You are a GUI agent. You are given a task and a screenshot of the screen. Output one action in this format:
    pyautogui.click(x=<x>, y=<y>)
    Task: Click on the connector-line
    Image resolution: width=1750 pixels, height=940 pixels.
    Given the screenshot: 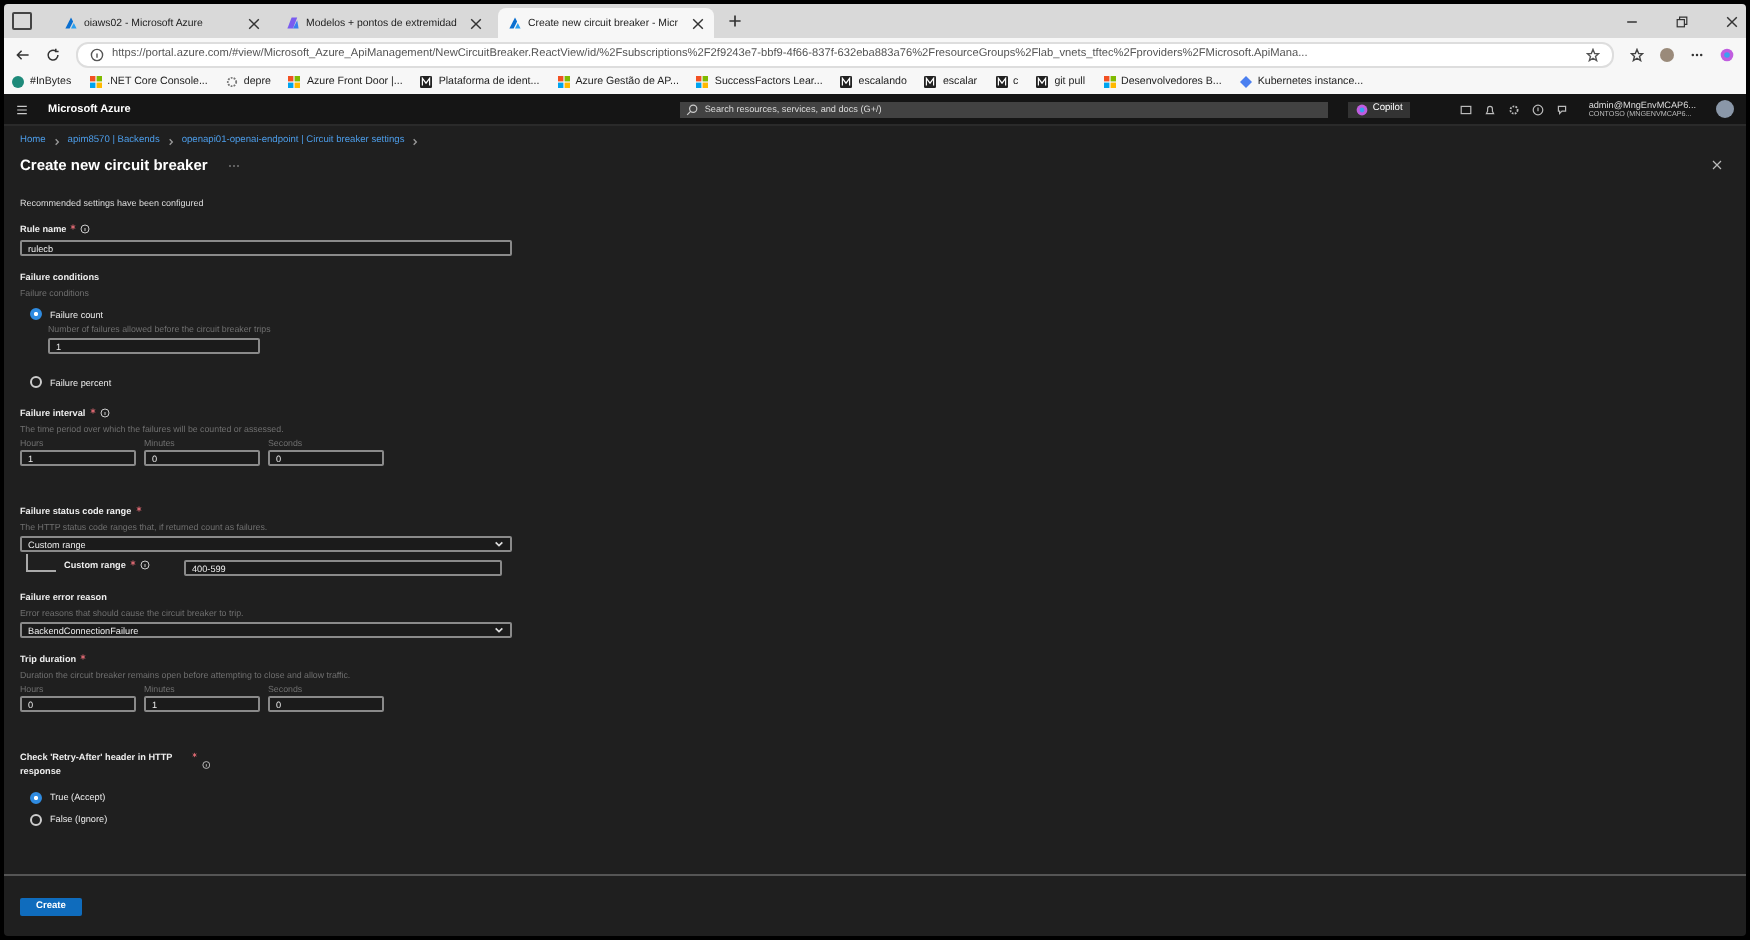 What is the action you would take?
    pyautogui.click(x=41, y=562)
    